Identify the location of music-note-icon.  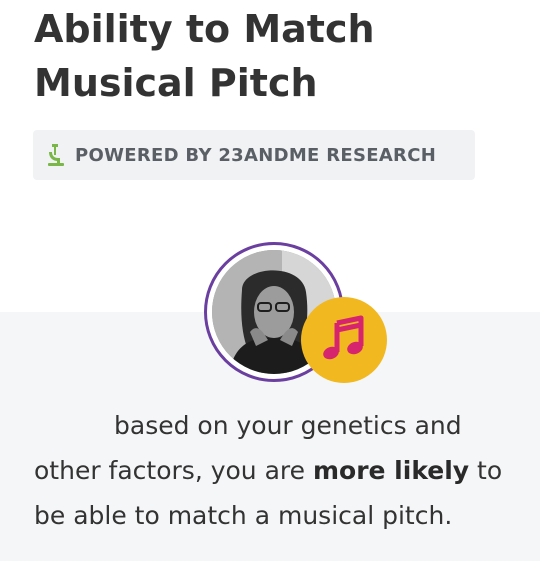
(344, 340).